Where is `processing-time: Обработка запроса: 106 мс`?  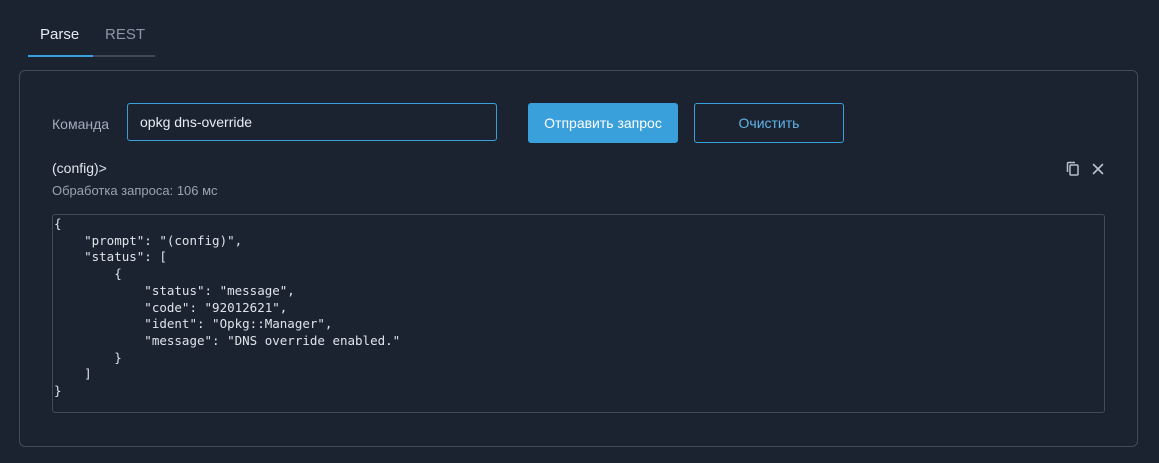 processing-time: Обработка запроса: 106 мс is located at coordinates (135, 190).